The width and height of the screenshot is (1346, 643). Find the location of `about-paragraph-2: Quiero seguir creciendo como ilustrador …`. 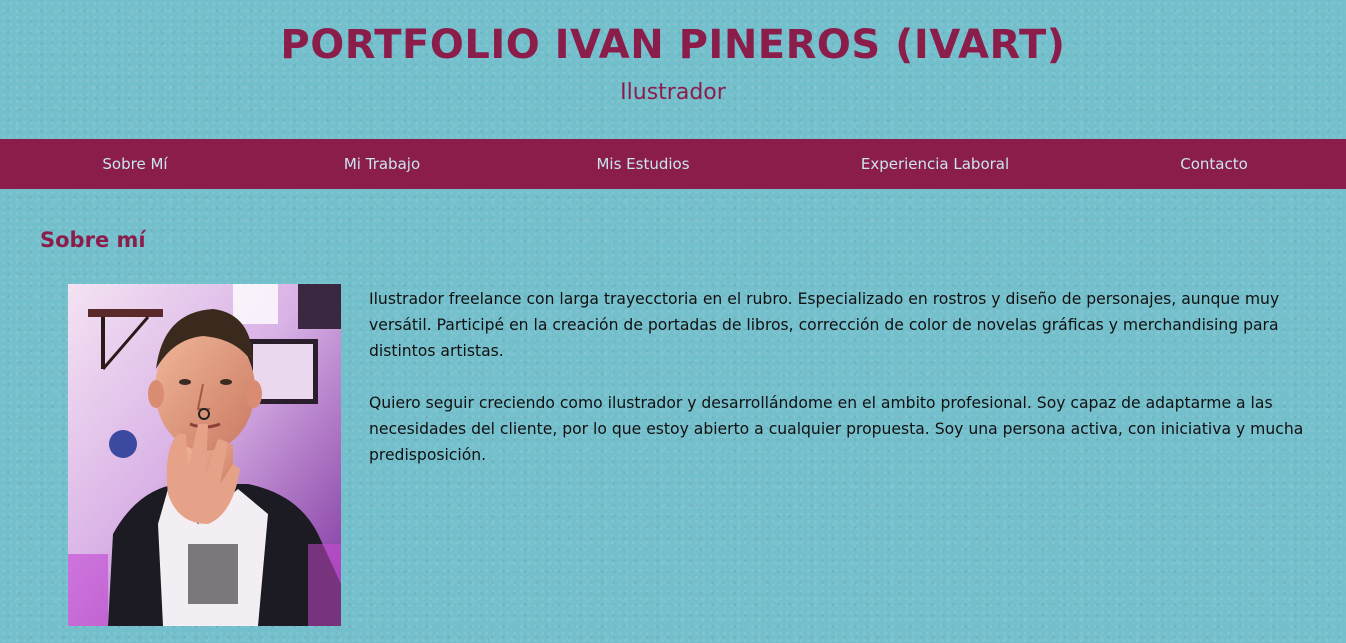

about-paragraph-2: Quiero seguir creciendo como ilustrador … is located at coordinates (836, 429).